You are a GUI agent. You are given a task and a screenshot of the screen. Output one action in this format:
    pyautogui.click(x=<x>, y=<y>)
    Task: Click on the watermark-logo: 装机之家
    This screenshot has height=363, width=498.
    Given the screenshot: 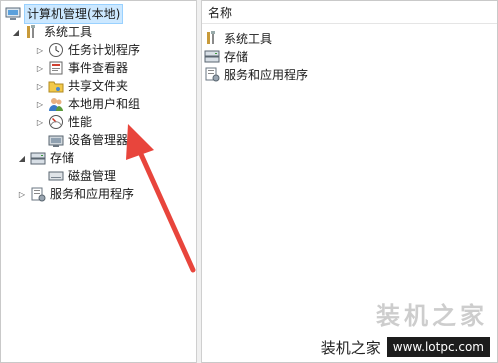 What is the action you would take?
    pyautogui.click(x=432, y=315)
    